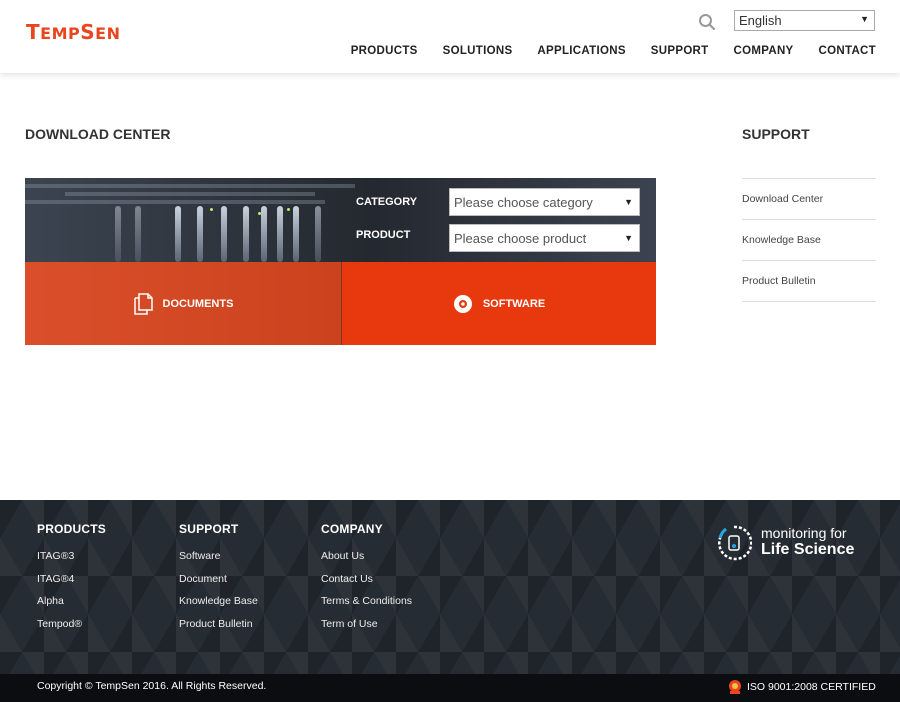 This screenshot has width=900, height=702. I want to click on footer-heading: SUPPORT, so click(209, 529).